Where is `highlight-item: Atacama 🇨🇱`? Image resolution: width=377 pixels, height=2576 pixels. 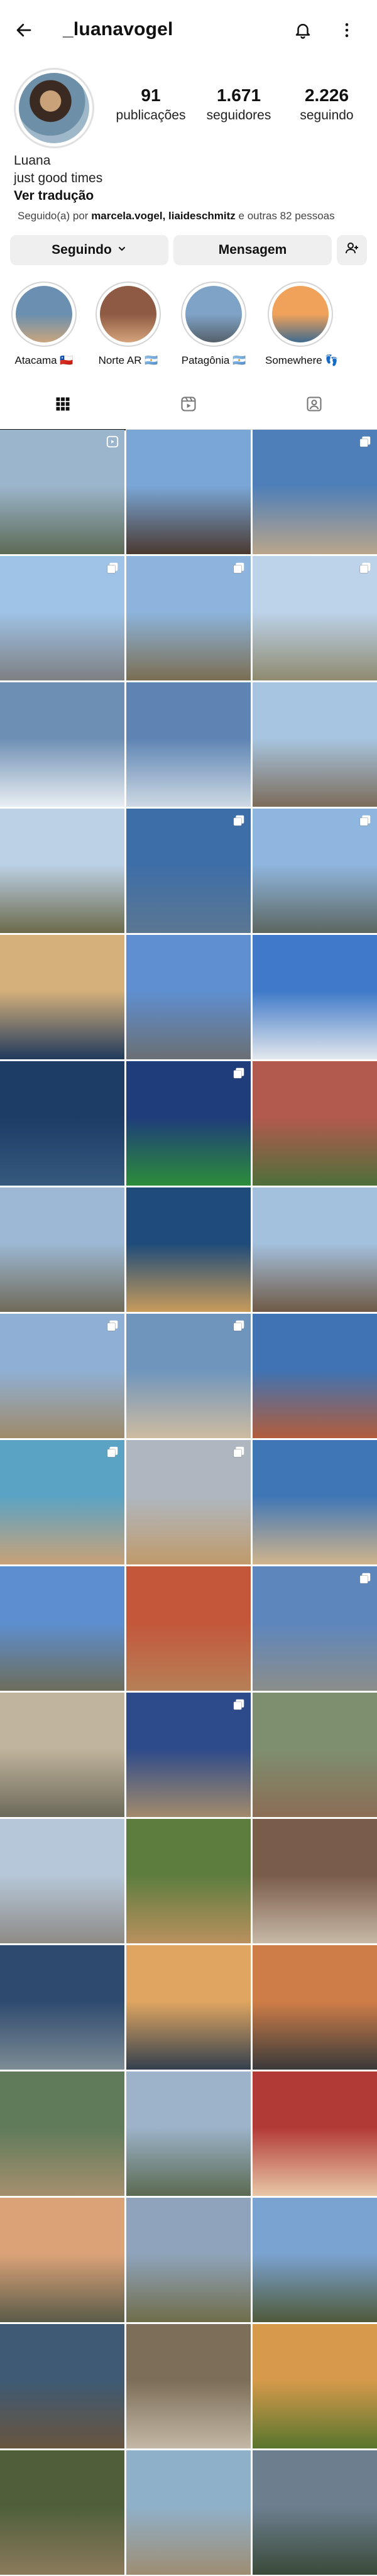 highlight-item: Atacama 🇨🇱 is located at coordinates (44, 324).